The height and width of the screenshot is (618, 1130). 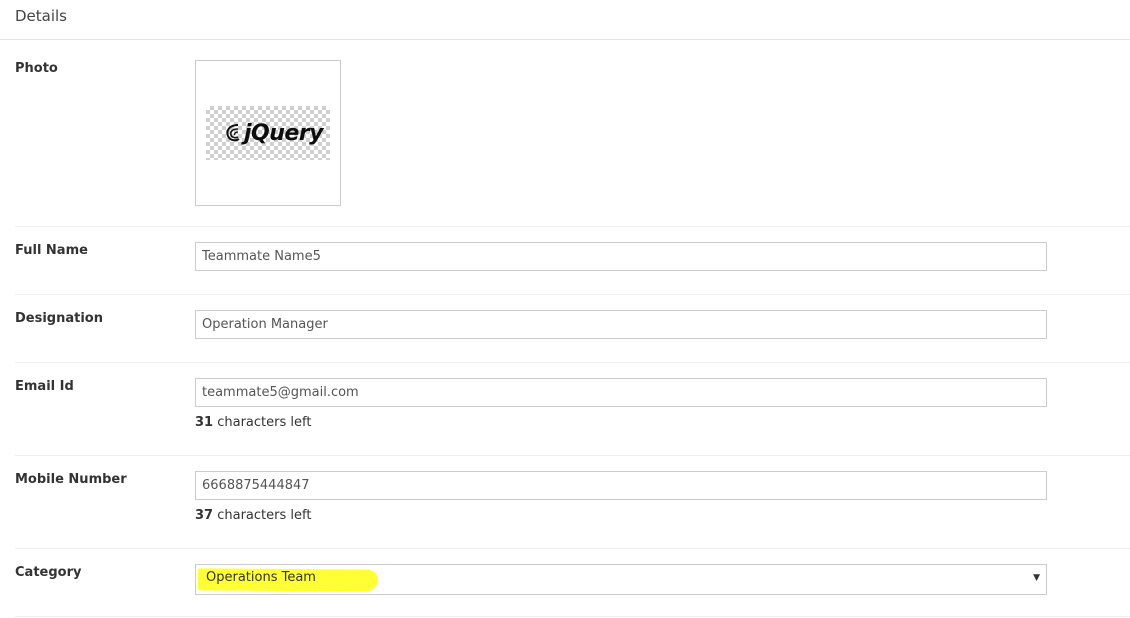 I want to click on category-selected-value: Operations Team, so click(x=261, y=577).